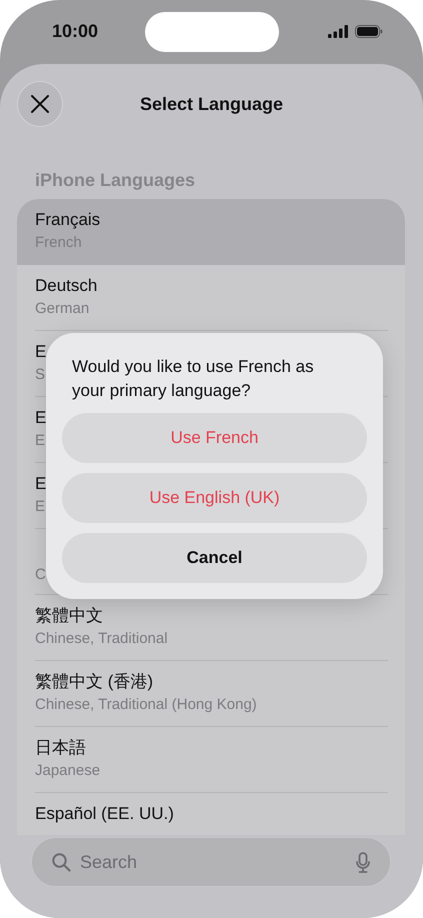  I want to click on cancel-button: Cancel, so click(214, 558).